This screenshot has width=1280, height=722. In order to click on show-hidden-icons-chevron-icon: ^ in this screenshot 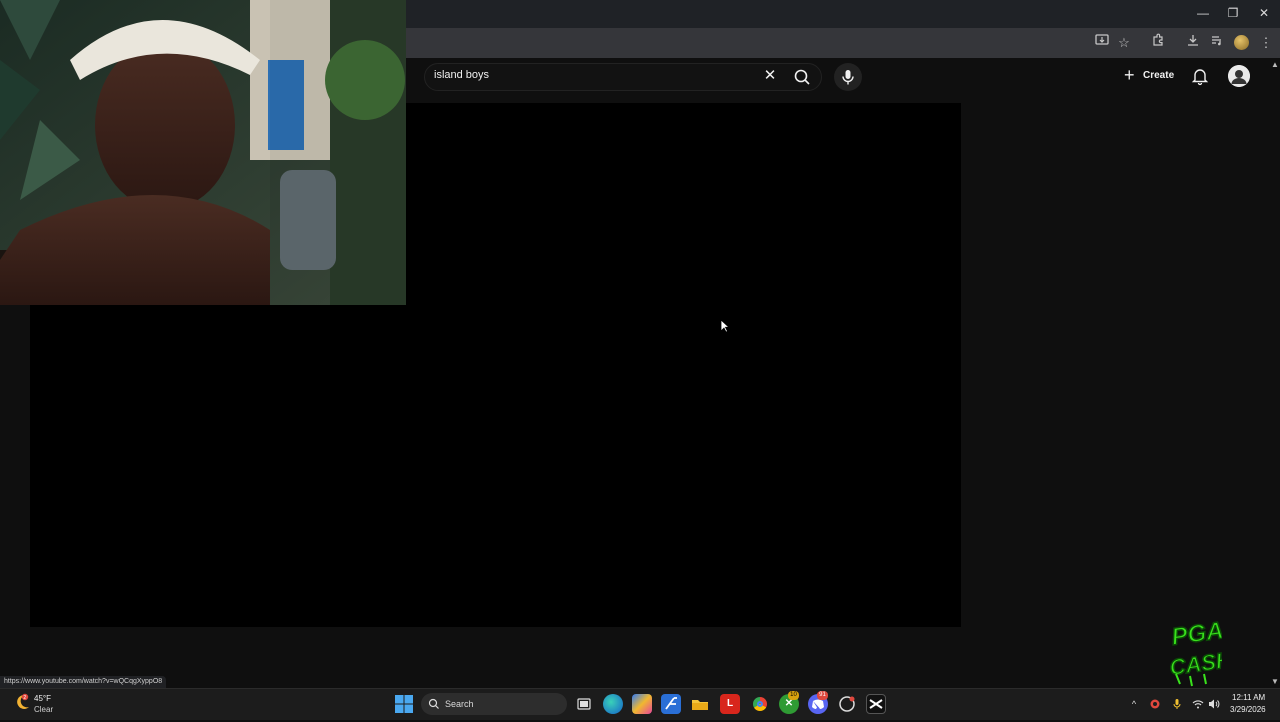, I will do `click(1134, 704)`.